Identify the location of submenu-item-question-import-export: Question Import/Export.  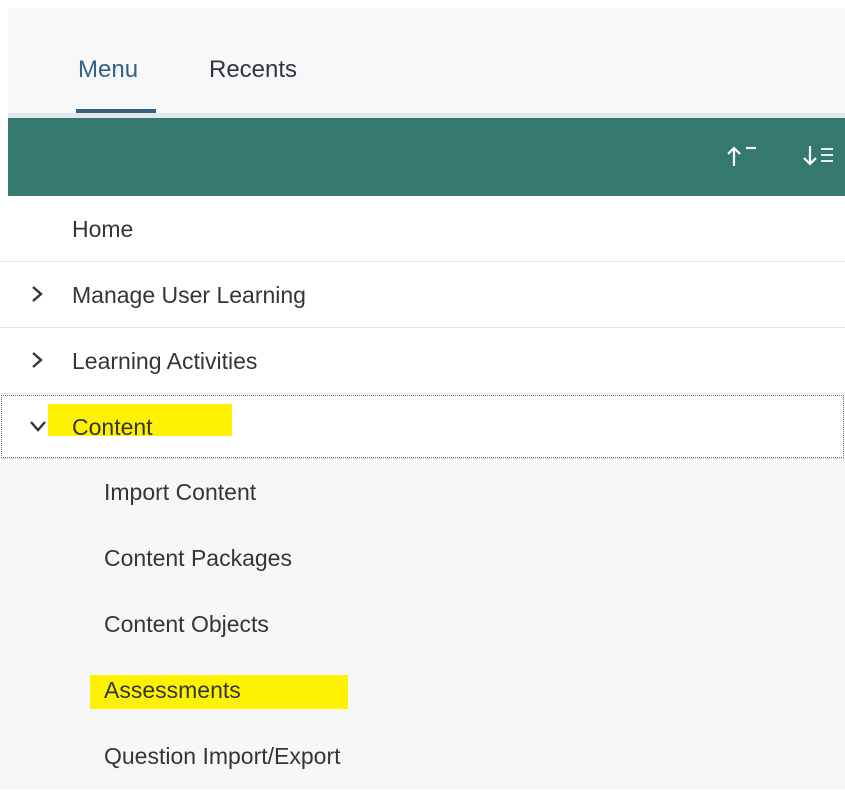
(422, 756).